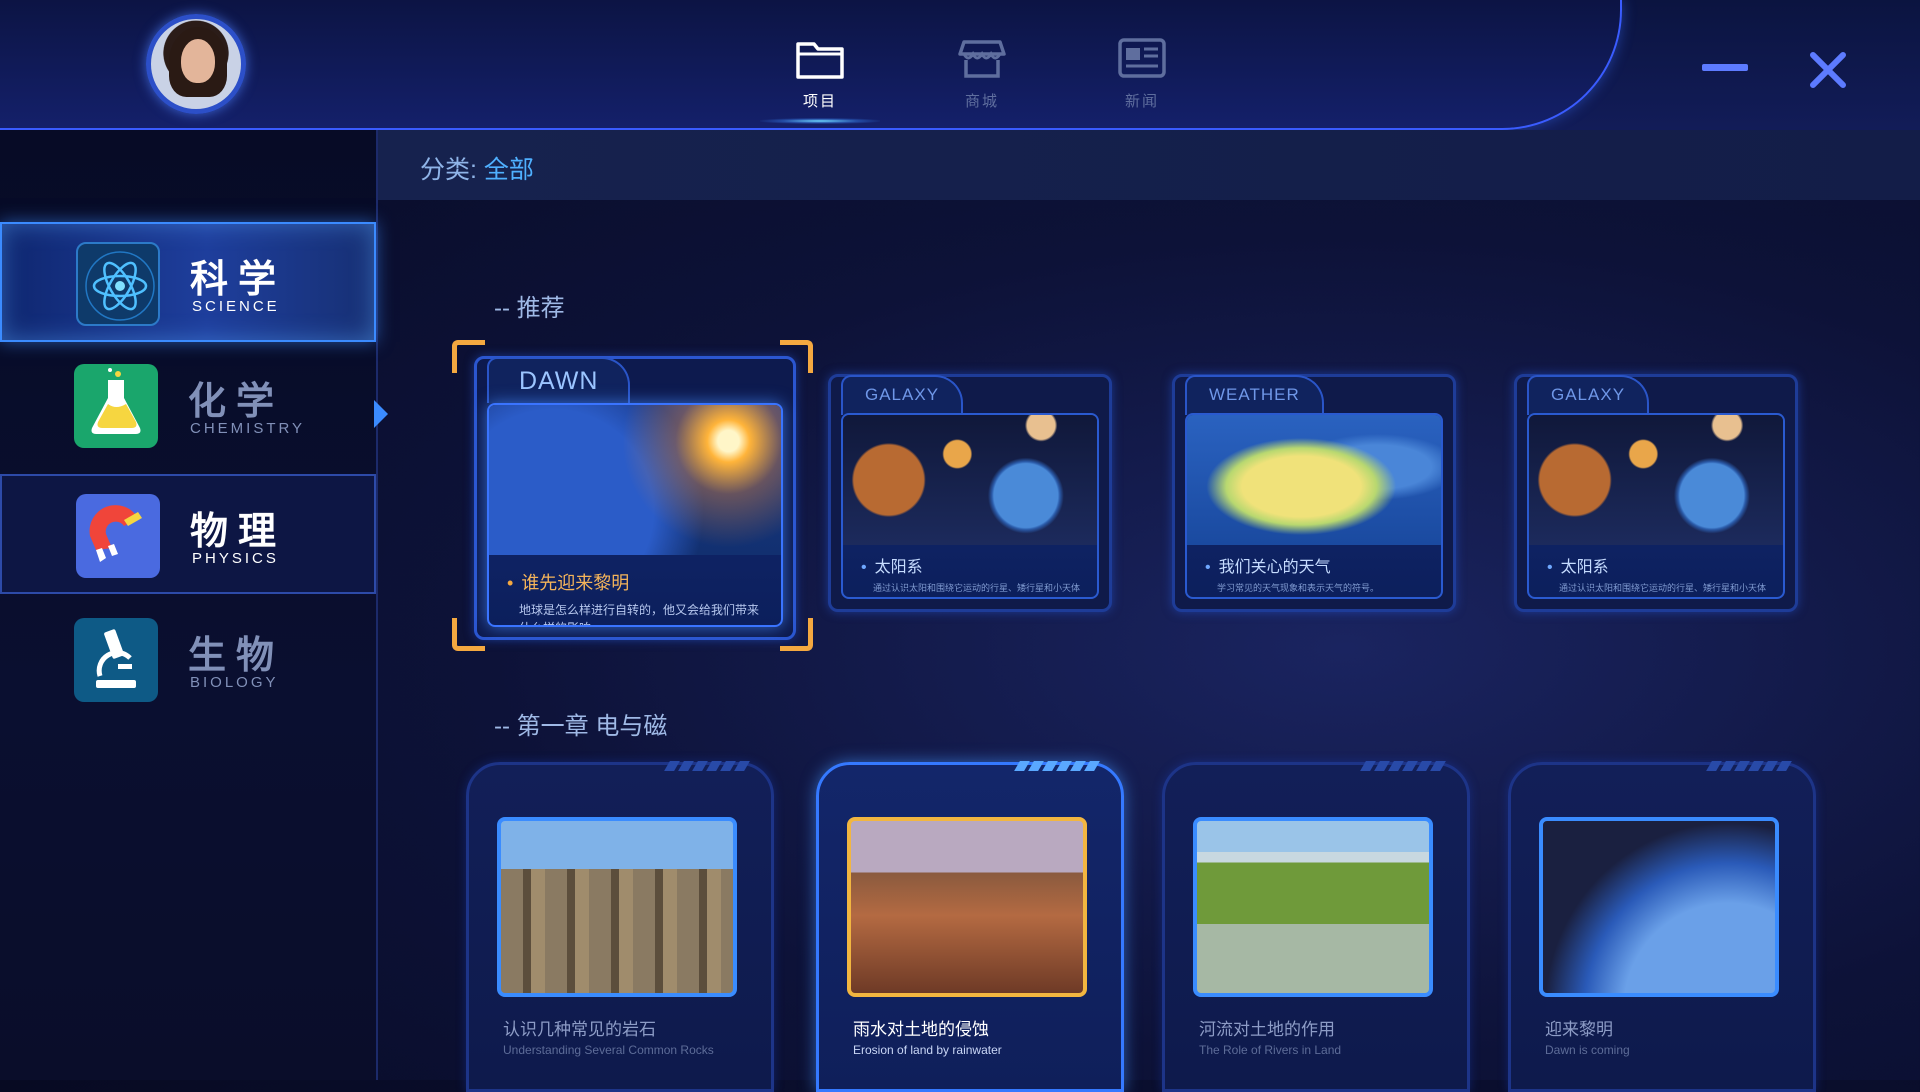 This screenshot has width=1920, height=1092. I want to click on category-name-en: BIOLOGY, so click(234, 682).